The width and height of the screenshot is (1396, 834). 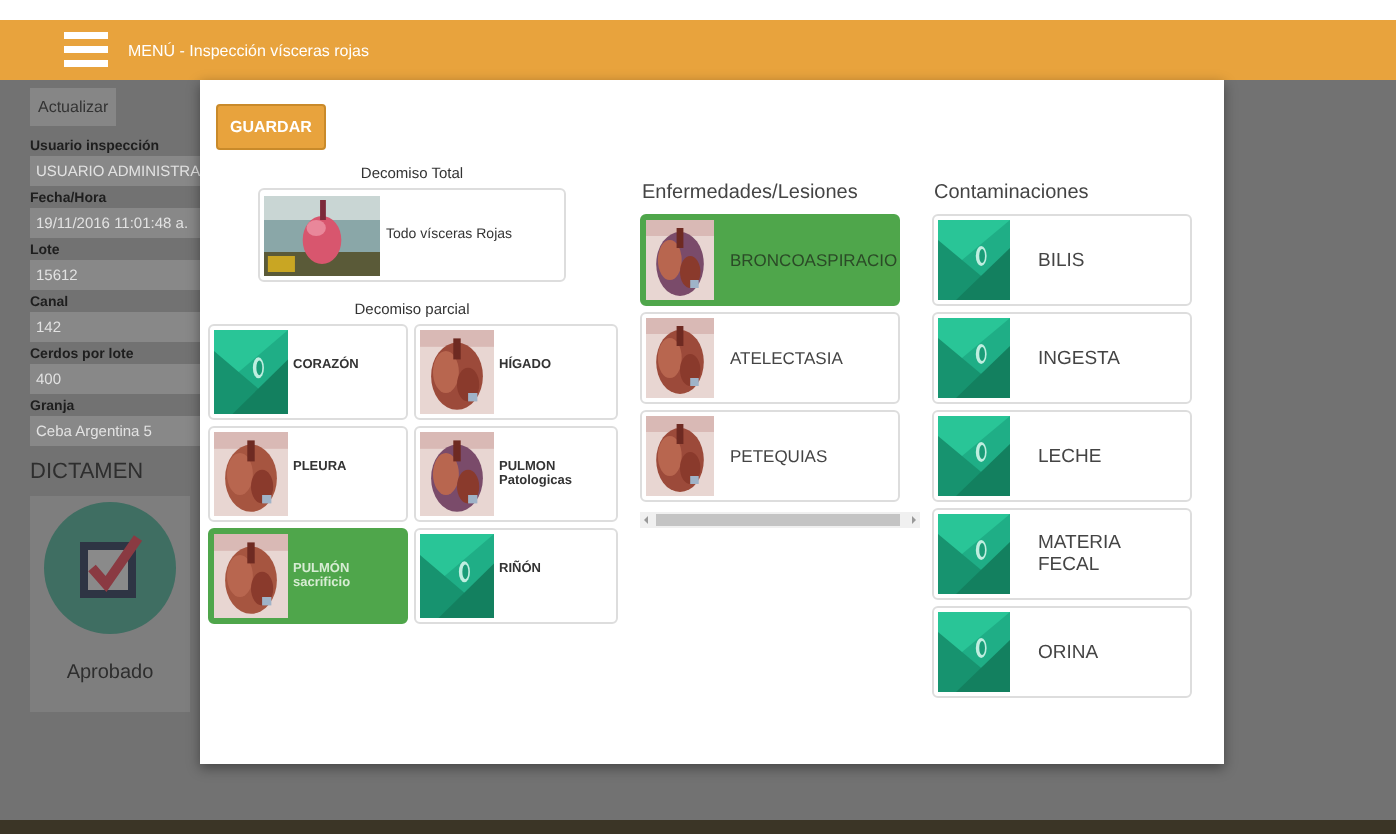 What do you see at coordinates (86, 50) in the screenshot?
I see `menu-icon` at bounding box center [86, 50].